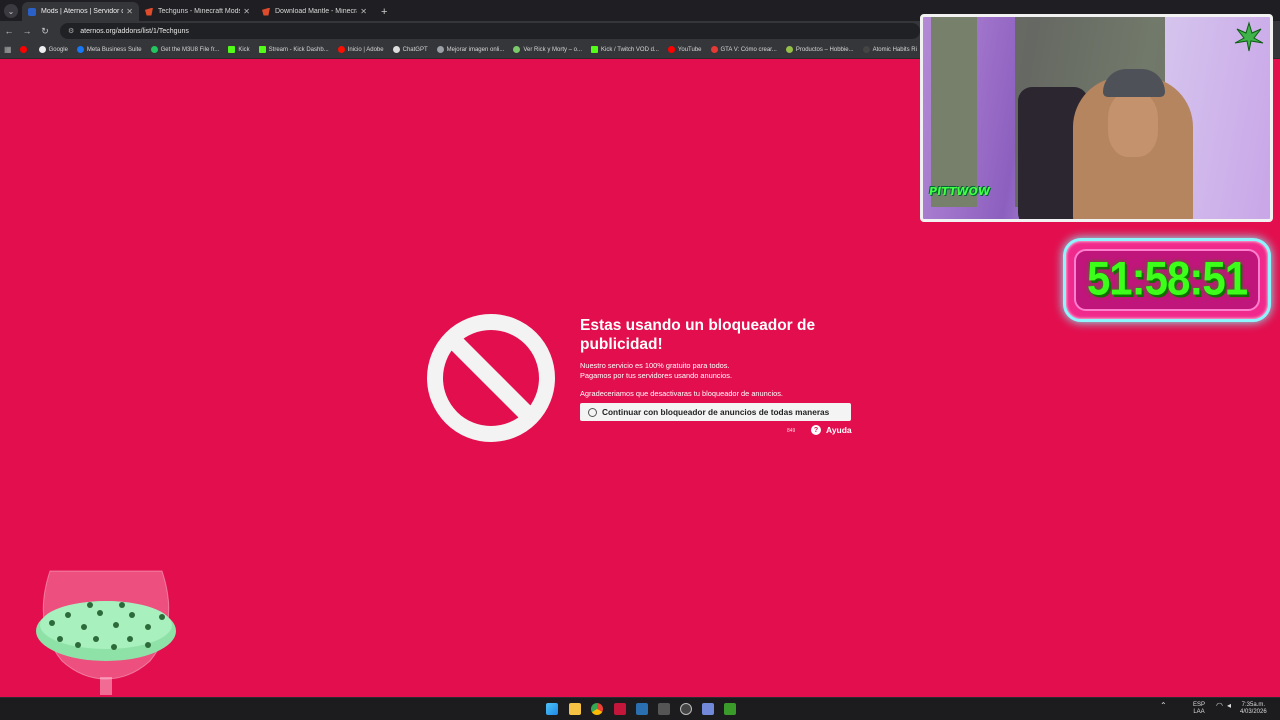  What do you see at coordinates (341, 49) in the screenshot?
I see `adobe-icon` at bounding box center [341, 49].